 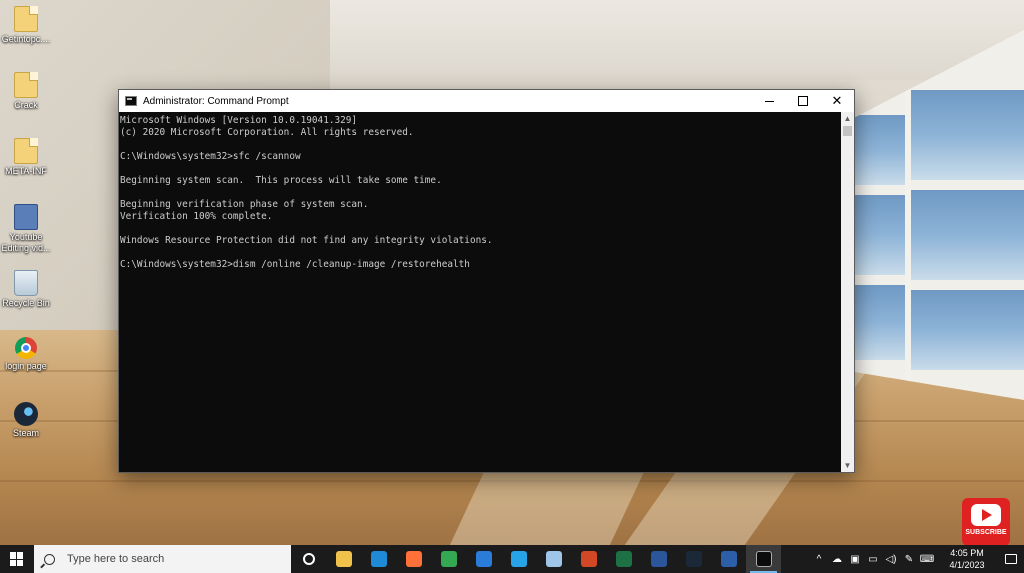 I want to click on taskbar-firefox, so click(x=413, y=559).